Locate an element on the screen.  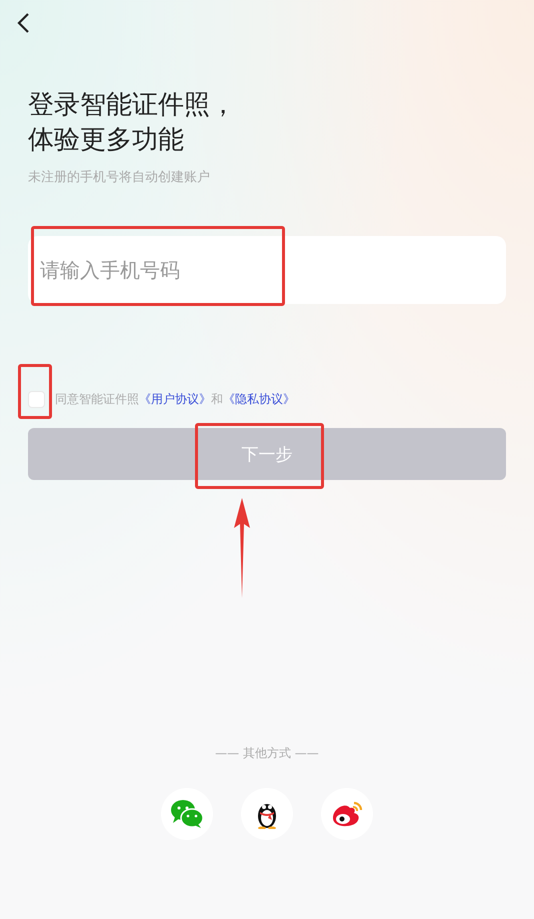
page-title: 登录智能证件照， is located at coordinates (132, 105).